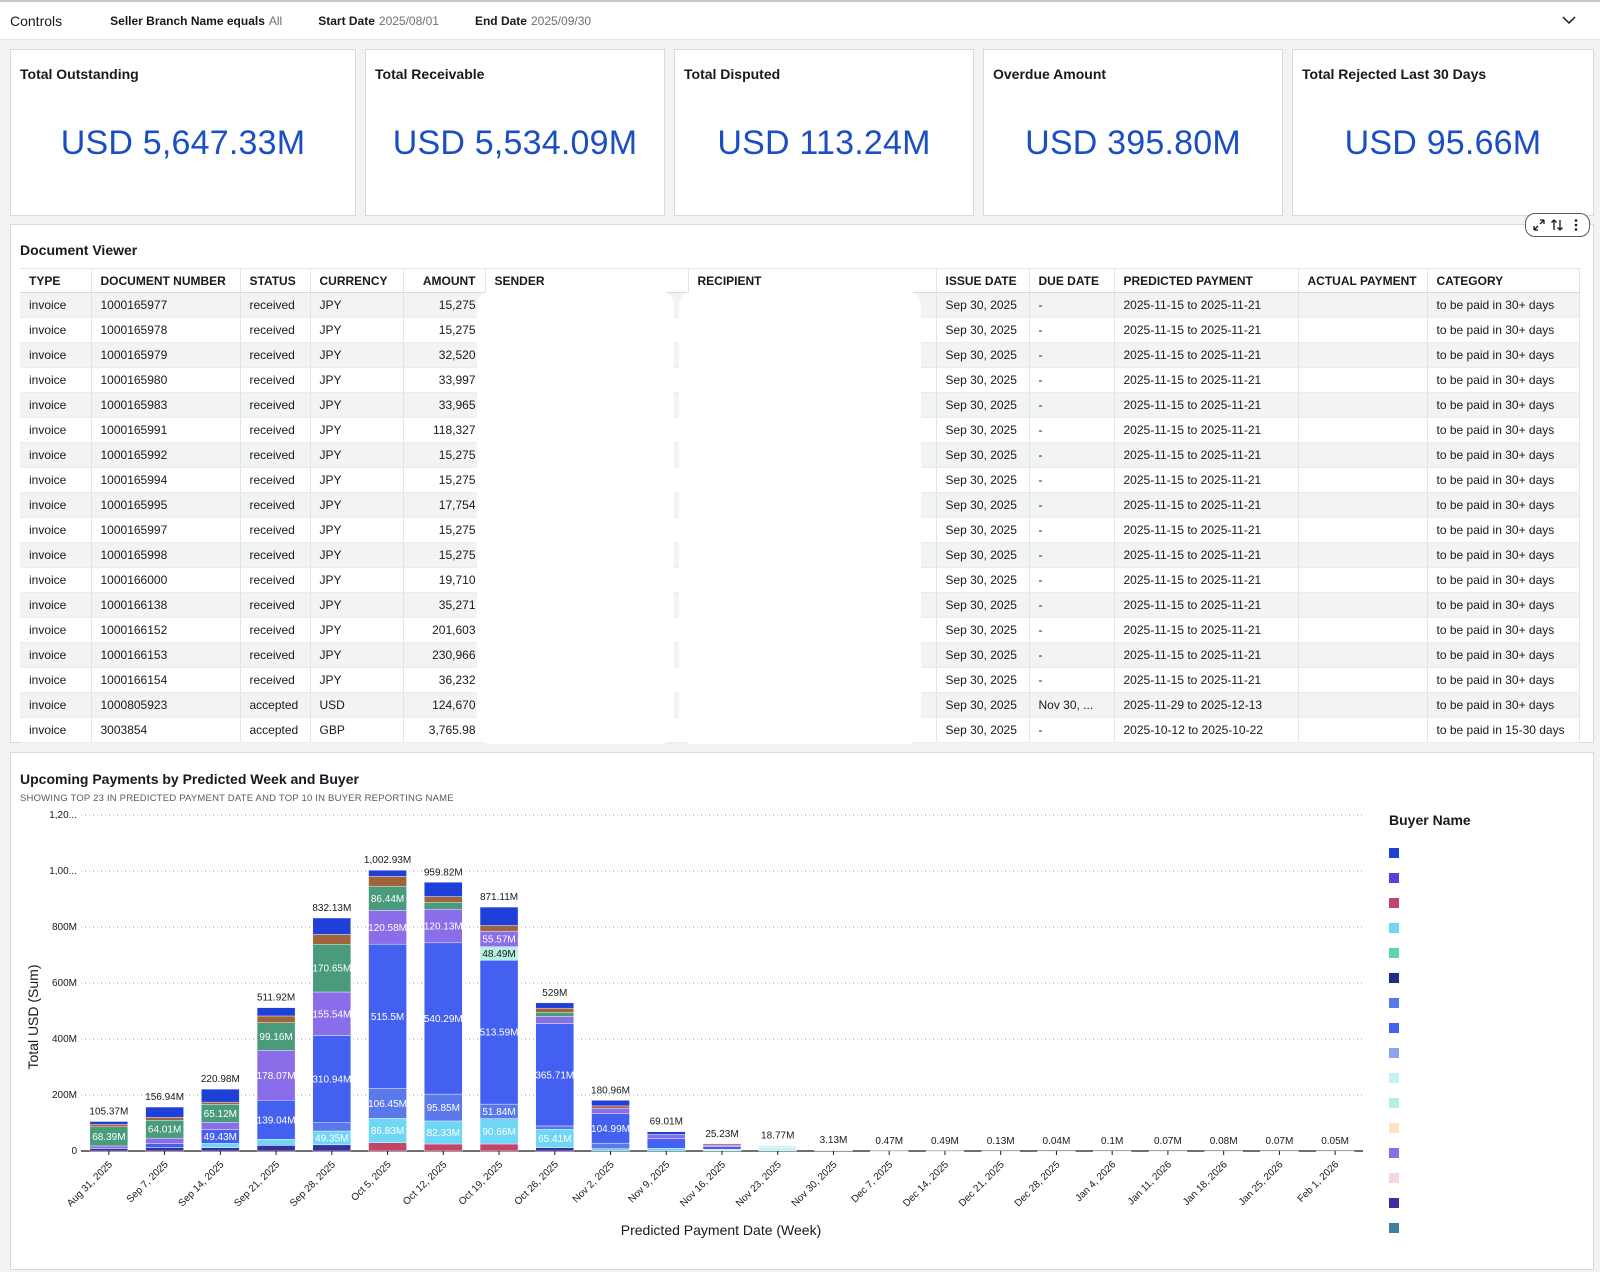 Image resolution: width=1600 pixels, height=1272 pixels. Describe the element at coordinates (166, 305) in the screenshot. I see `cell-document-number: 1000165977` at that location.